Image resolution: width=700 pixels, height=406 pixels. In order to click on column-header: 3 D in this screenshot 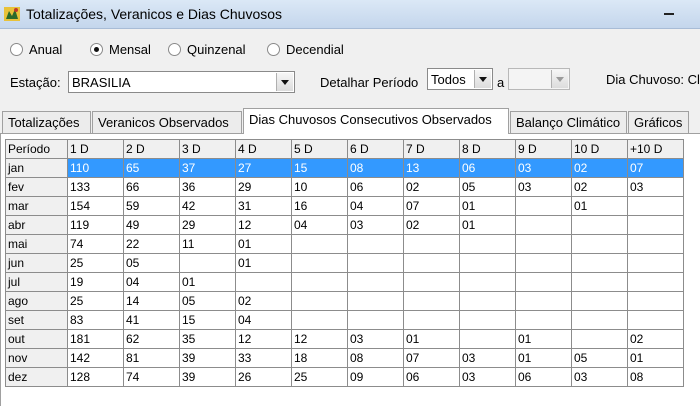, I will do `click(207, 149)`.